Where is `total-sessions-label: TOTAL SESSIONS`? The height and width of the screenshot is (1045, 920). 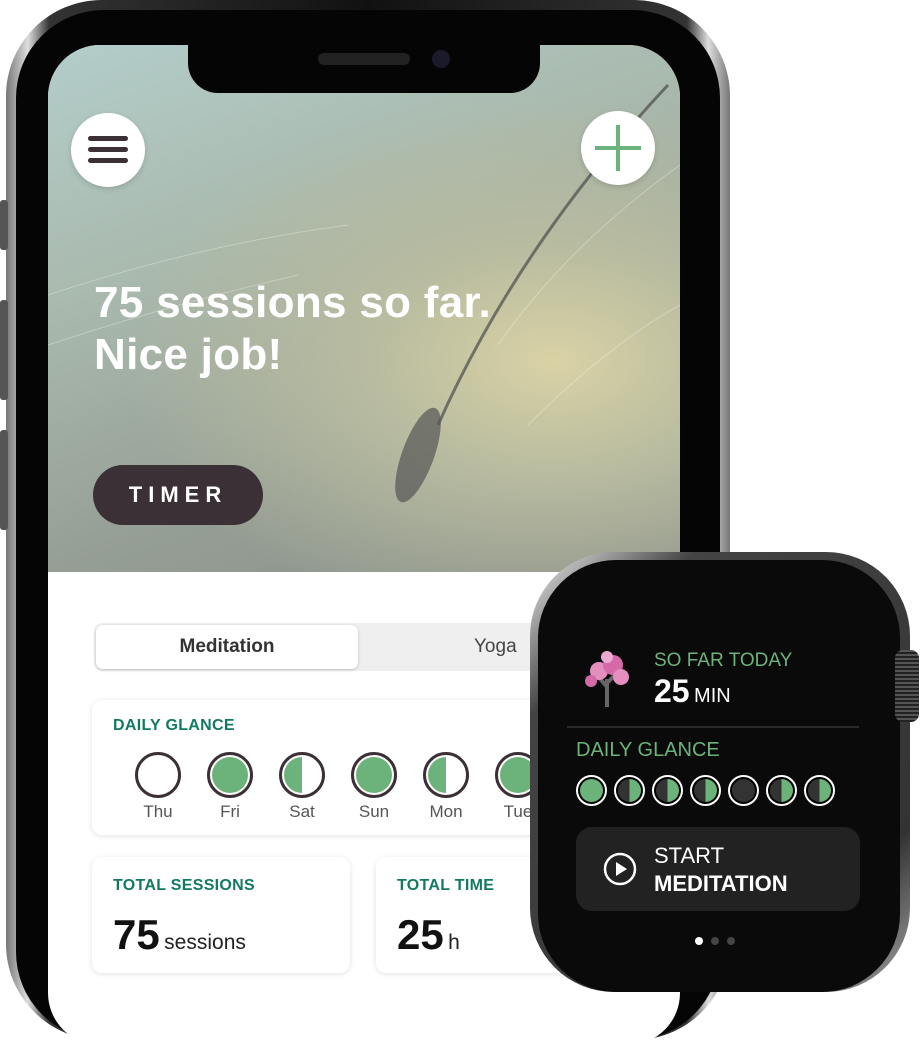
total-sessions-label: TOTAL SESSIONS is located at coordinates (184, 885).